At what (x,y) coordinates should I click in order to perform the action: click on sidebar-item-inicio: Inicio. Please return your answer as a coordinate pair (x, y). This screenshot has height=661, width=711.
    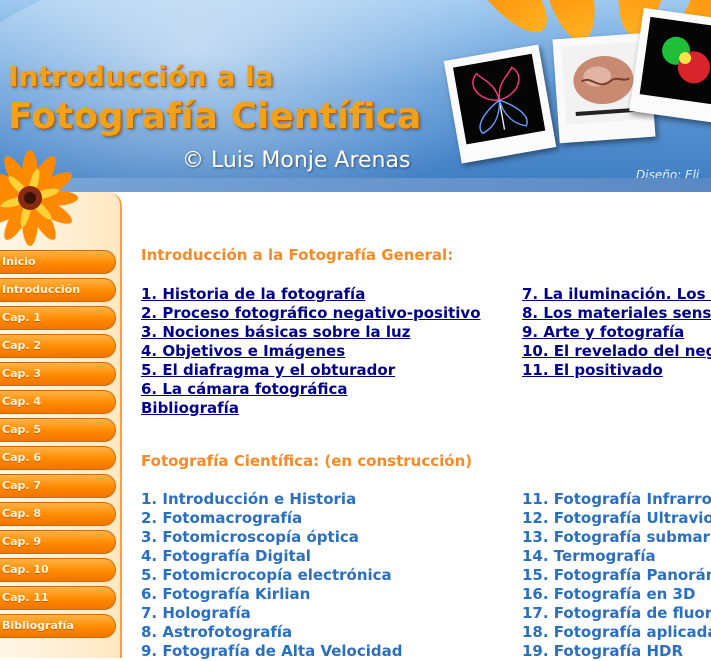
    Looking at the image, I should click on (58, 262).